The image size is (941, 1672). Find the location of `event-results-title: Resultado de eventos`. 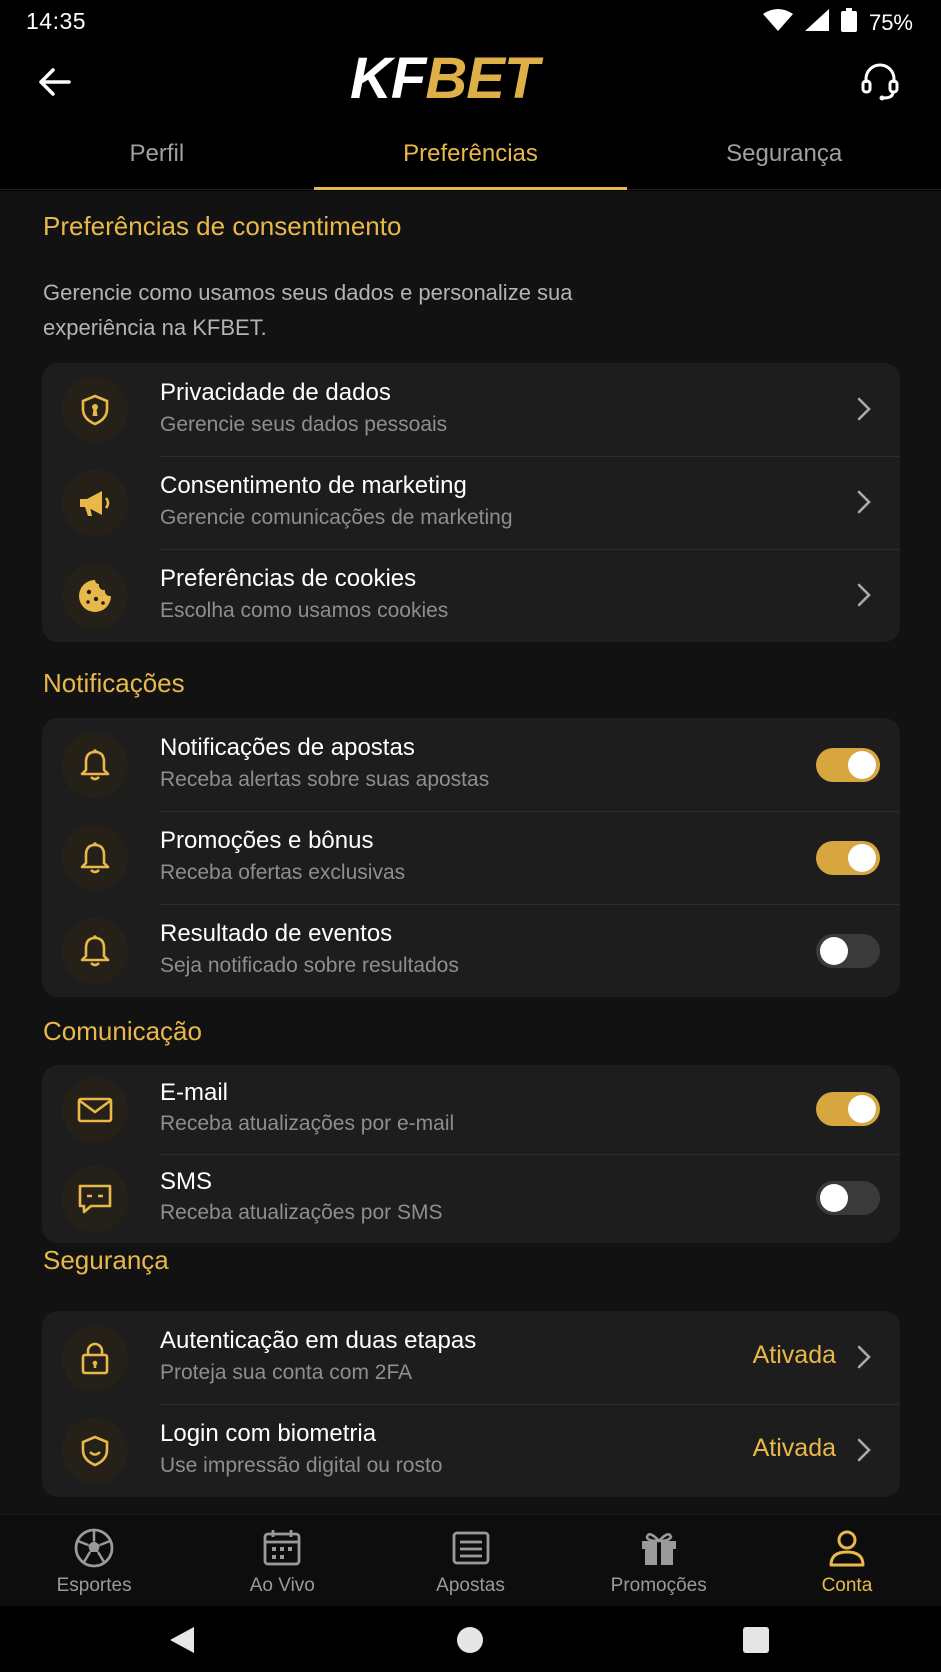

event-results-title: Resultado de eventos is located at coordinates (276, 933).